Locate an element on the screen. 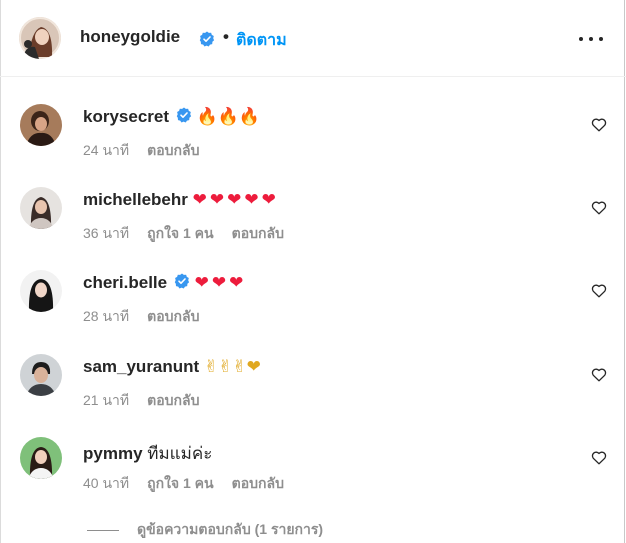 The height and width of the screenshot is (543, 626). comment-meta: 28 นาที ตอบกลับ is located at coordinates (150, 317).